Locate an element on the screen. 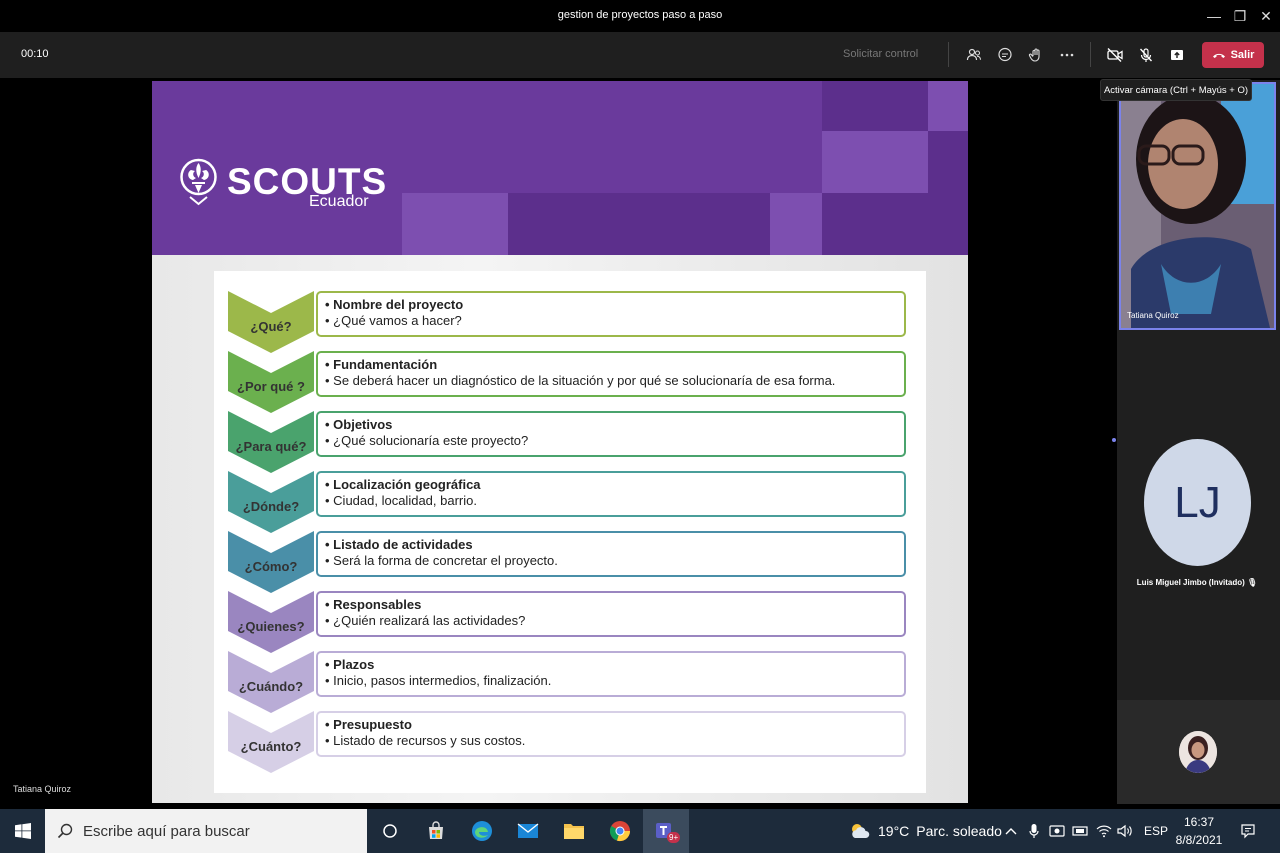  raise-hand-icon is located at coordinates (1036, 55).